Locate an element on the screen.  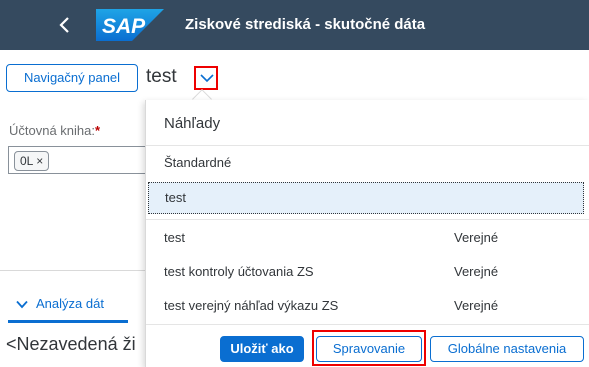
popover-title: Náhľady is located at coordinates (192, 123).